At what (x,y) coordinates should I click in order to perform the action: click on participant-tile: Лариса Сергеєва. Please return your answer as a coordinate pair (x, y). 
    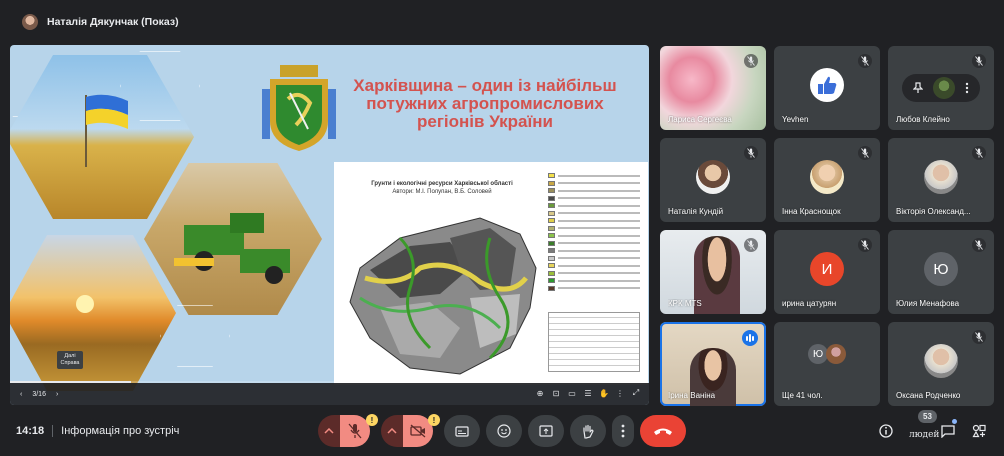
    Looking at the image, I should click on (713, 88).